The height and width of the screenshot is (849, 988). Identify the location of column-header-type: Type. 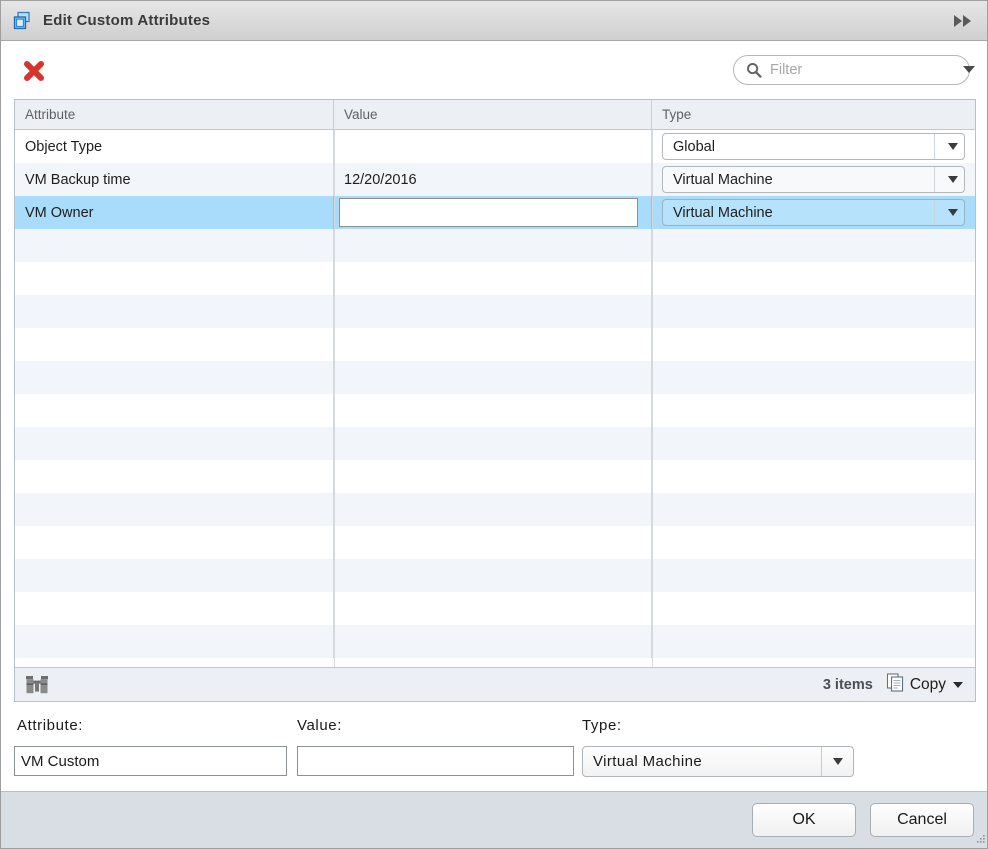
(813, 114).